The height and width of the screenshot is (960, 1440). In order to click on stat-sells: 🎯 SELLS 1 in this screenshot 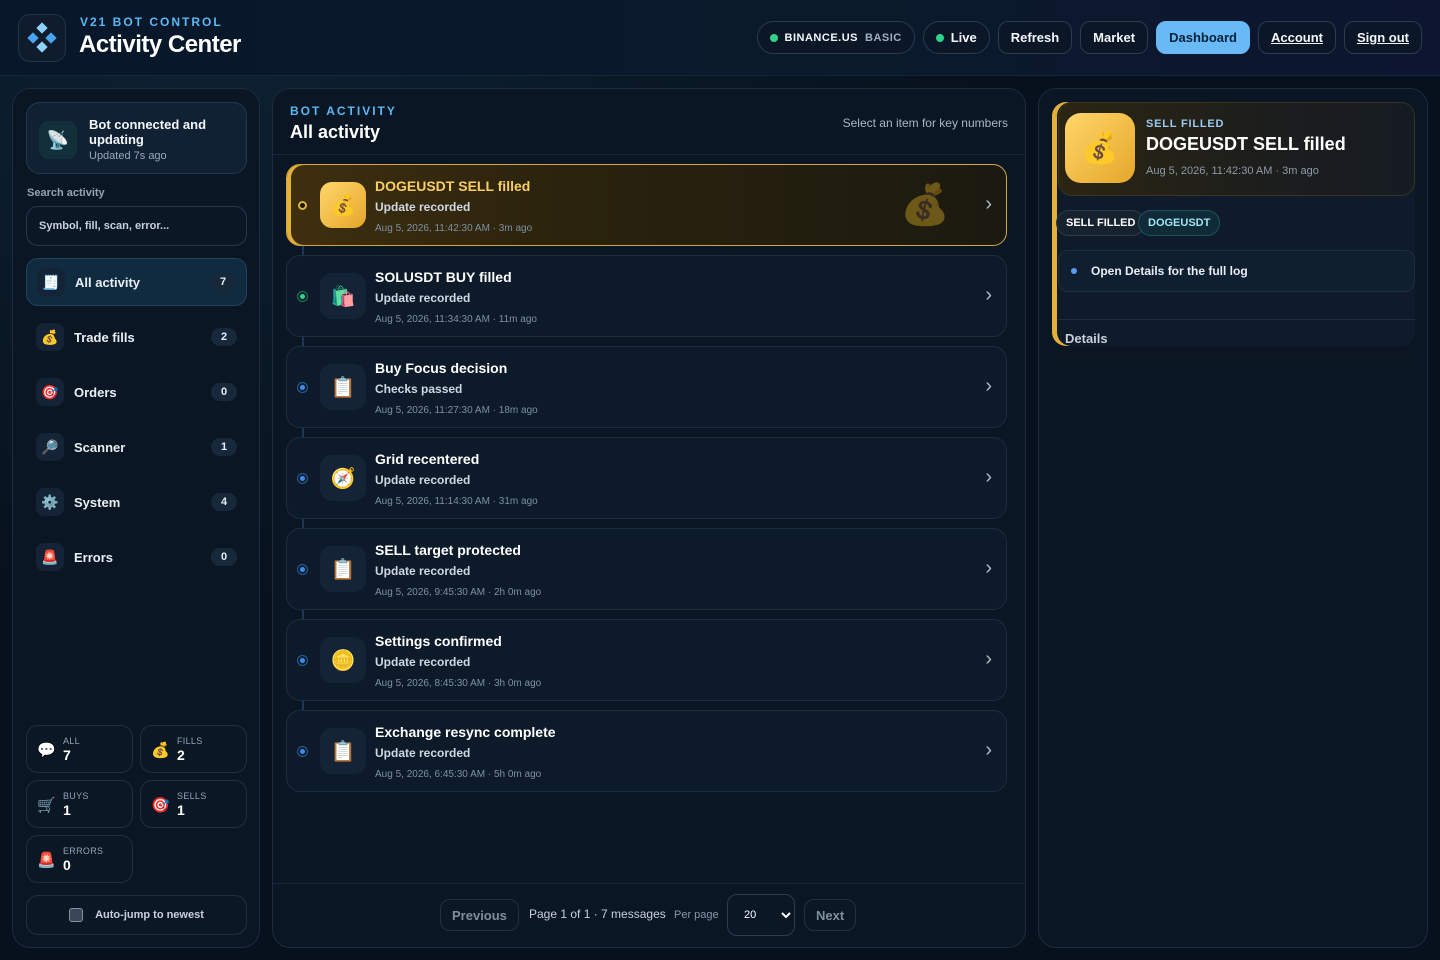, I will do `click(193, 804)`.